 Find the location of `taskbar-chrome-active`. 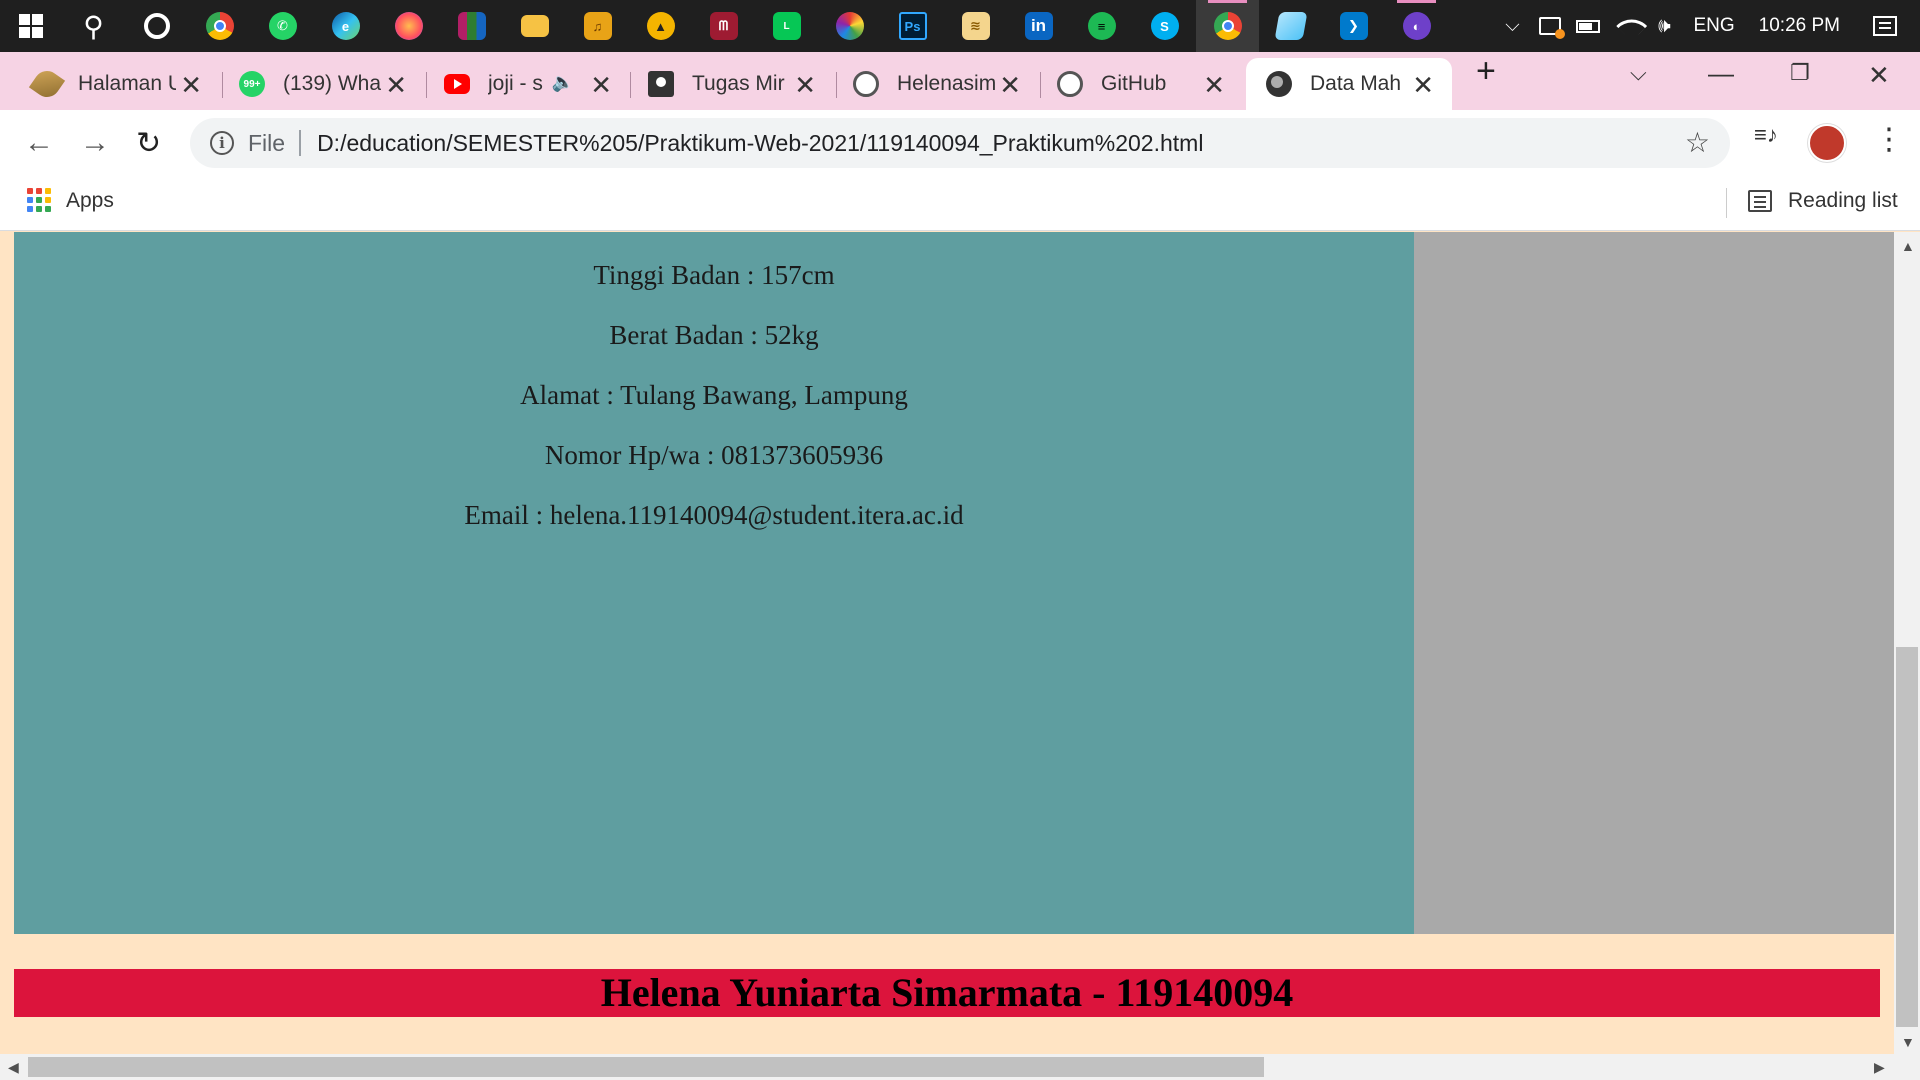

taskbar-chrome-active is located at coordinates (1227, 26).